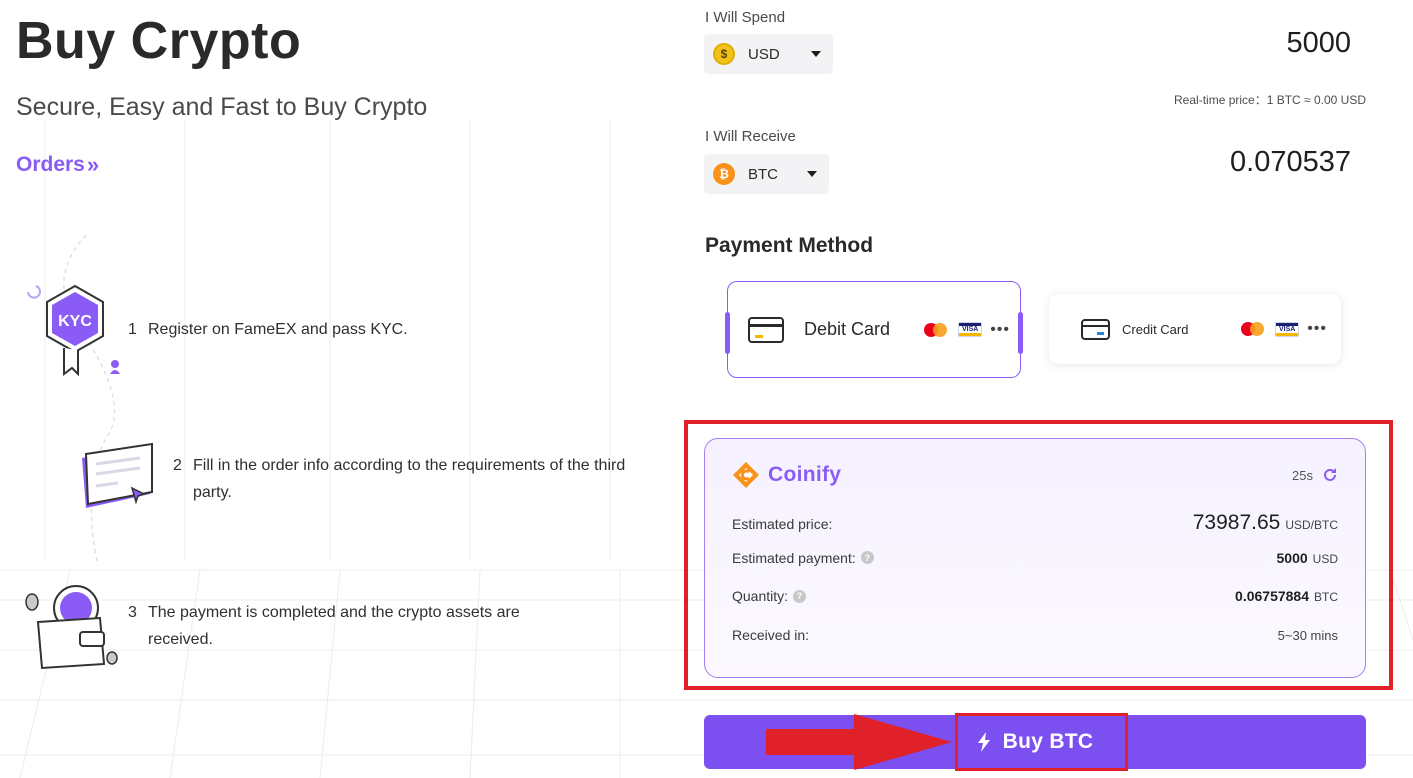  I want to click on annotation-arrow, so click(859, 742).